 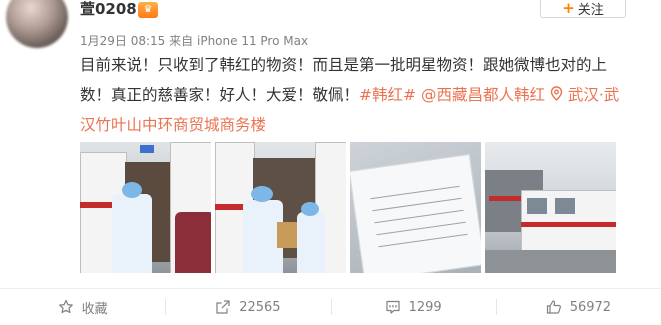 What do you see at coordinates (593, 95) in the screenshot?
I see `location-text-part1: 武汉·武` at bounding box center [593, 95].